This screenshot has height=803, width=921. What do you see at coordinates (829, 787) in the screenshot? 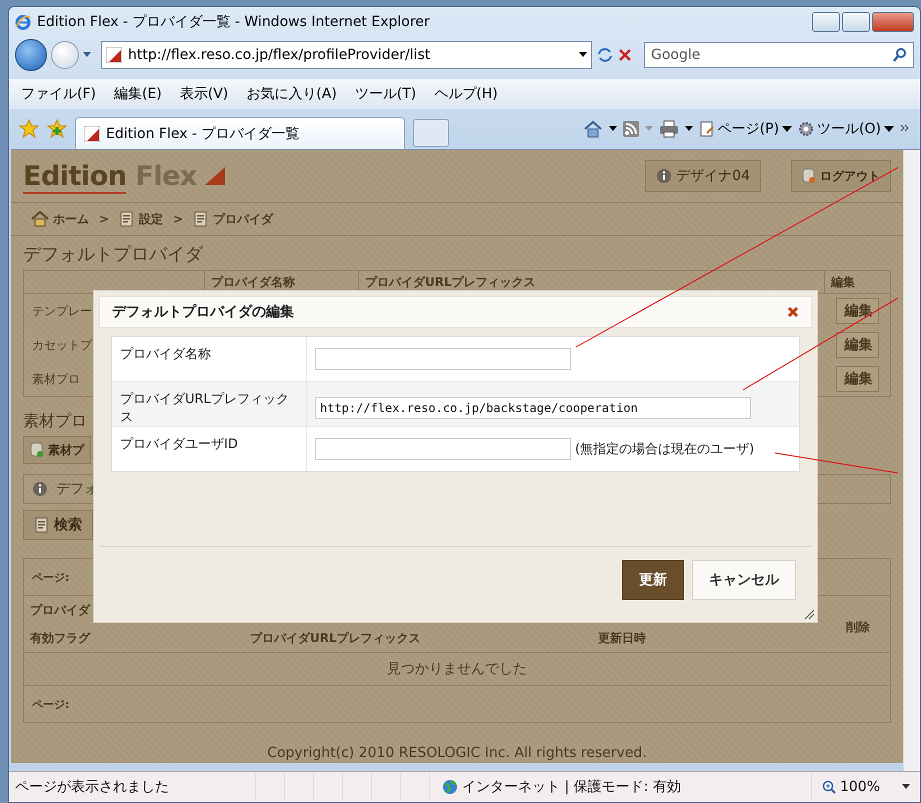
I see `zoom-icon` at bounding box center [829, 787].